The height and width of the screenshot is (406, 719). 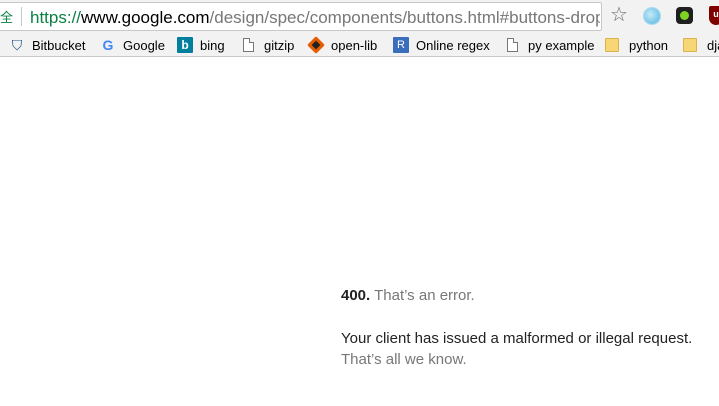 I want to click on bookmark-open-lib: open-lib, so click(x=342, y=45).